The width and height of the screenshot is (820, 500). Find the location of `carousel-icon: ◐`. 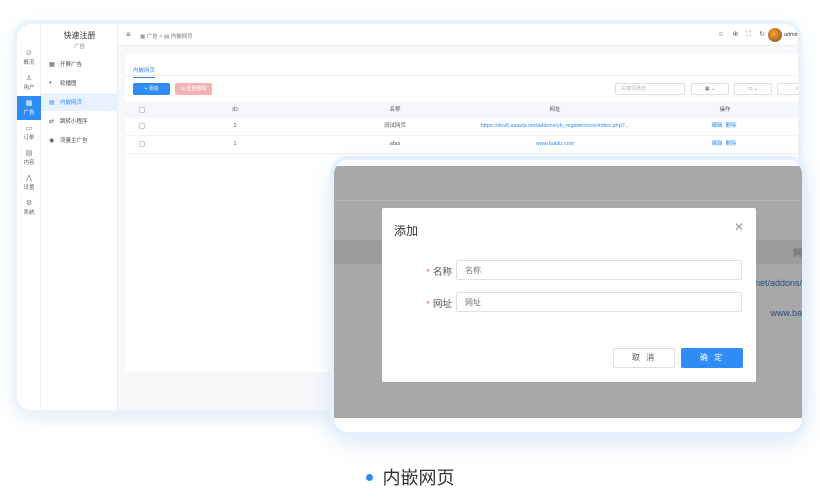

carousel-icon: ◐ is located at coordinates (51, 83).